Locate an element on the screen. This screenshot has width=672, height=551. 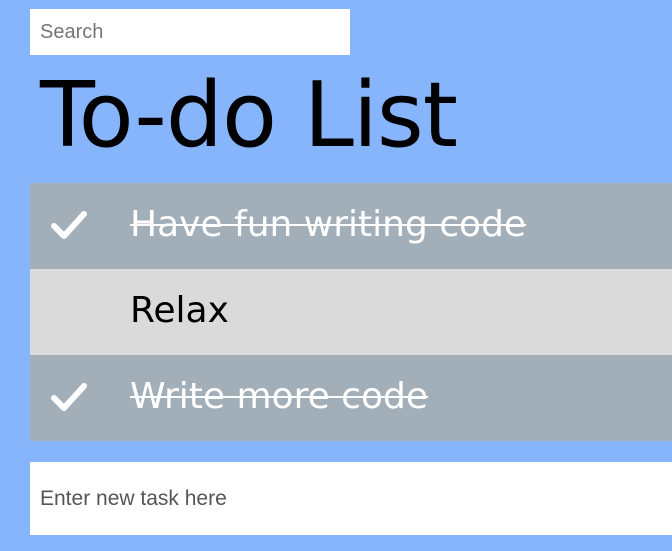
new-task-box is located at coordinates (351, 498).